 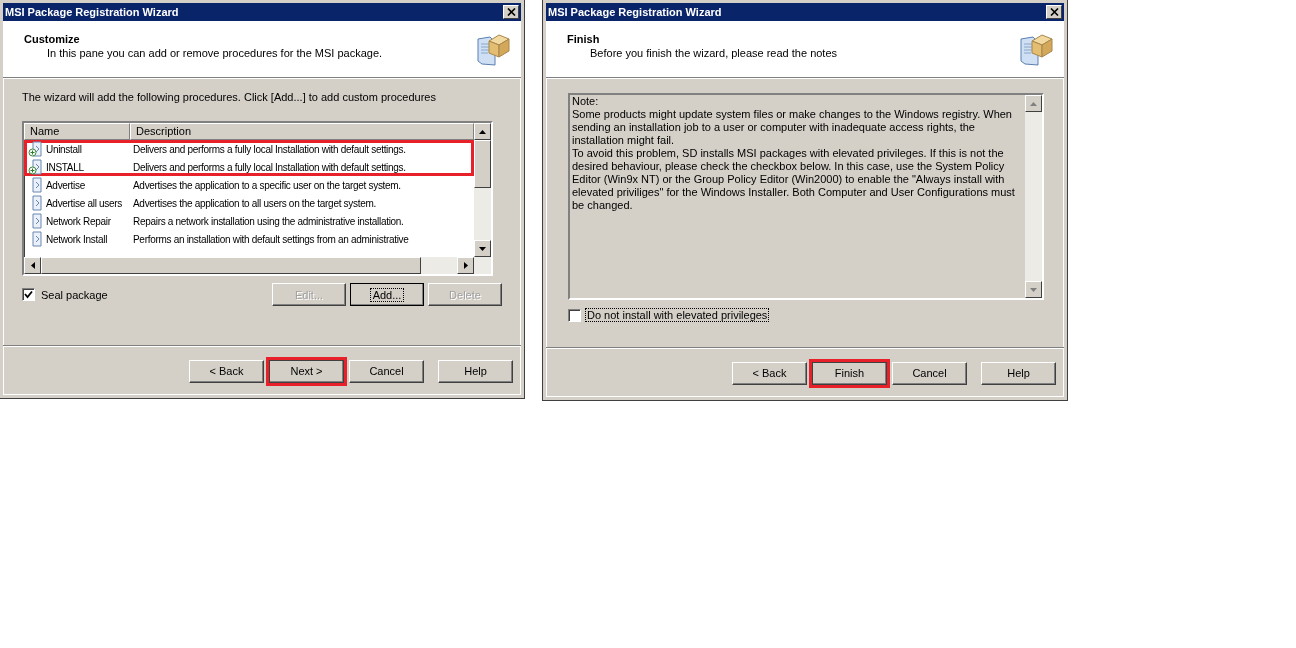 I want to click on procedure-name: Advertise all users, so click(x=84, y=203).